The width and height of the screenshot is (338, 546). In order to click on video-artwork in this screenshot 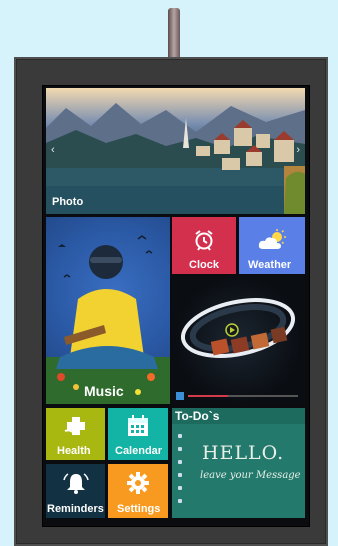, I will do `click(237, 349)`.